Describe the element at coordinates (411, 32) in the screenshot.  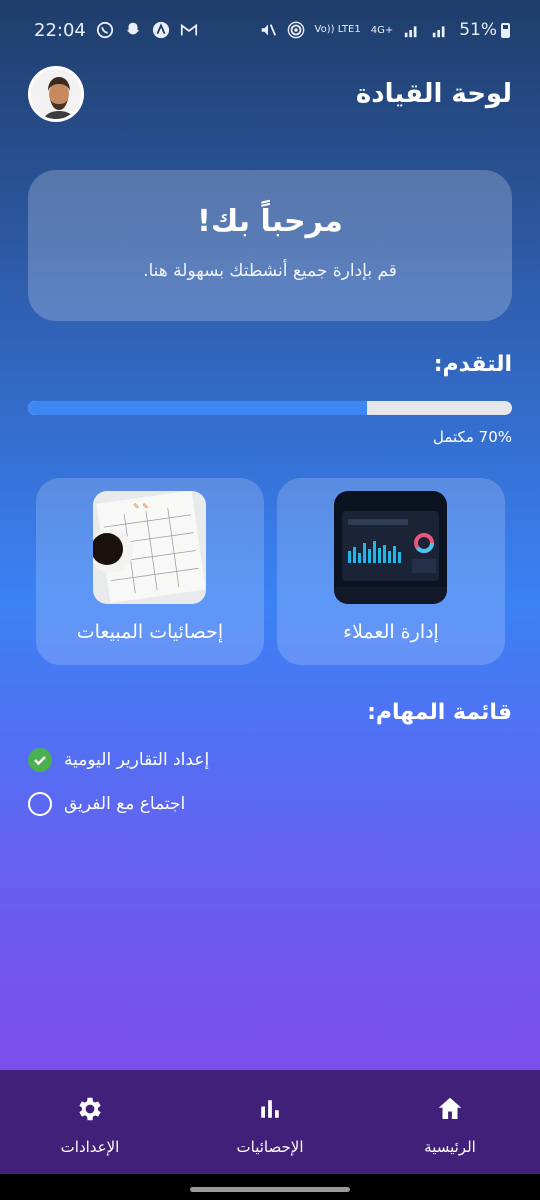
I see `signal-icon` at that location.